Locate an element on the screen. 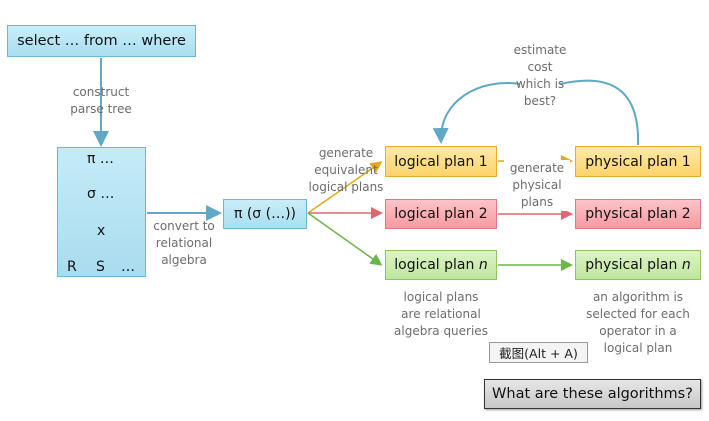 The width and height of the screenshot is (709, 421). physical-plan-1-box: physical plan 1 is located at coordinates (638, 161).